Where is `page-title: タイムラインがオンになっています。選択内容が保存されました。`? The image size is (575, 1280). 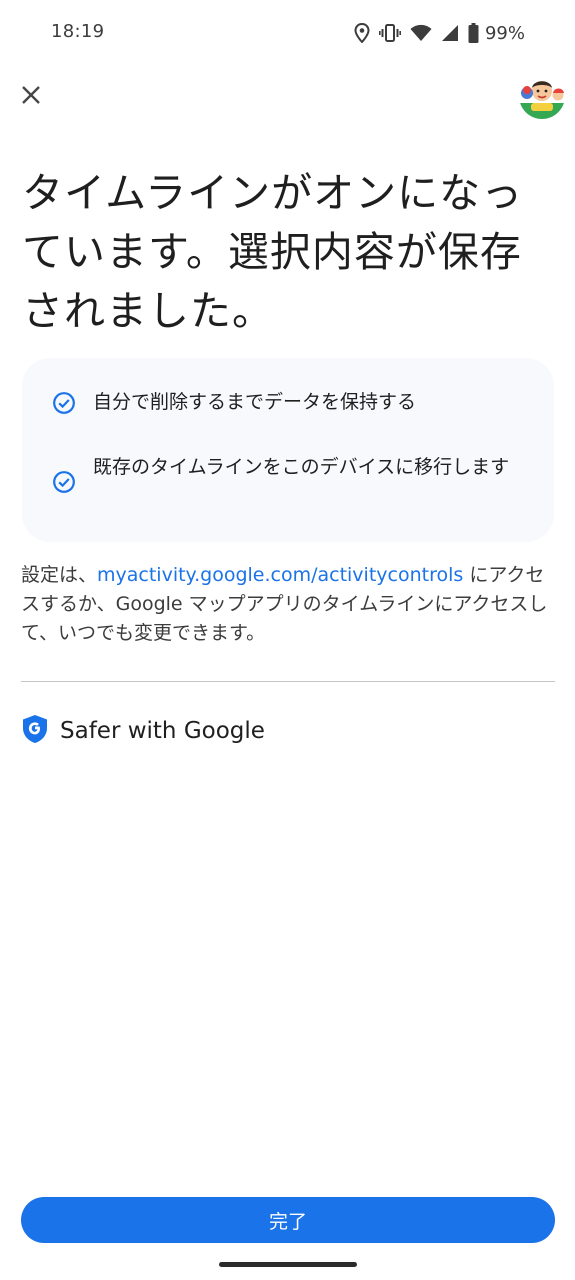
page-title: タイムラインがオンになっています。選択内容が保存されました。 is located at coordinates (273, 252).